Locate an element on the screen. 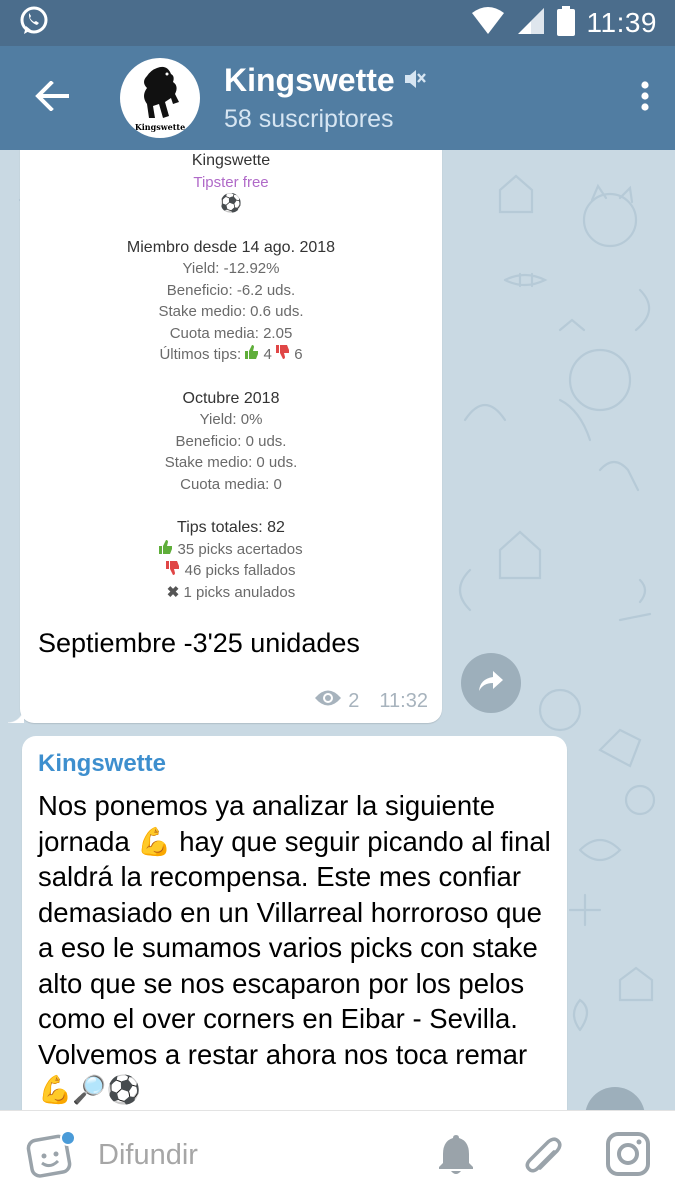  camera-button is located at coordinates (628, 1156).